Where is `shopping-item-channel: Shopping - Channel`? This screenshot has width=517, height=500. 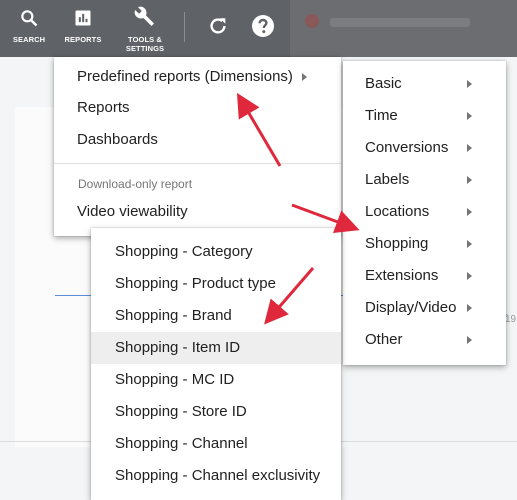
shopping-item-channel: Shopping - Channel is located at coordinates (216, 444).